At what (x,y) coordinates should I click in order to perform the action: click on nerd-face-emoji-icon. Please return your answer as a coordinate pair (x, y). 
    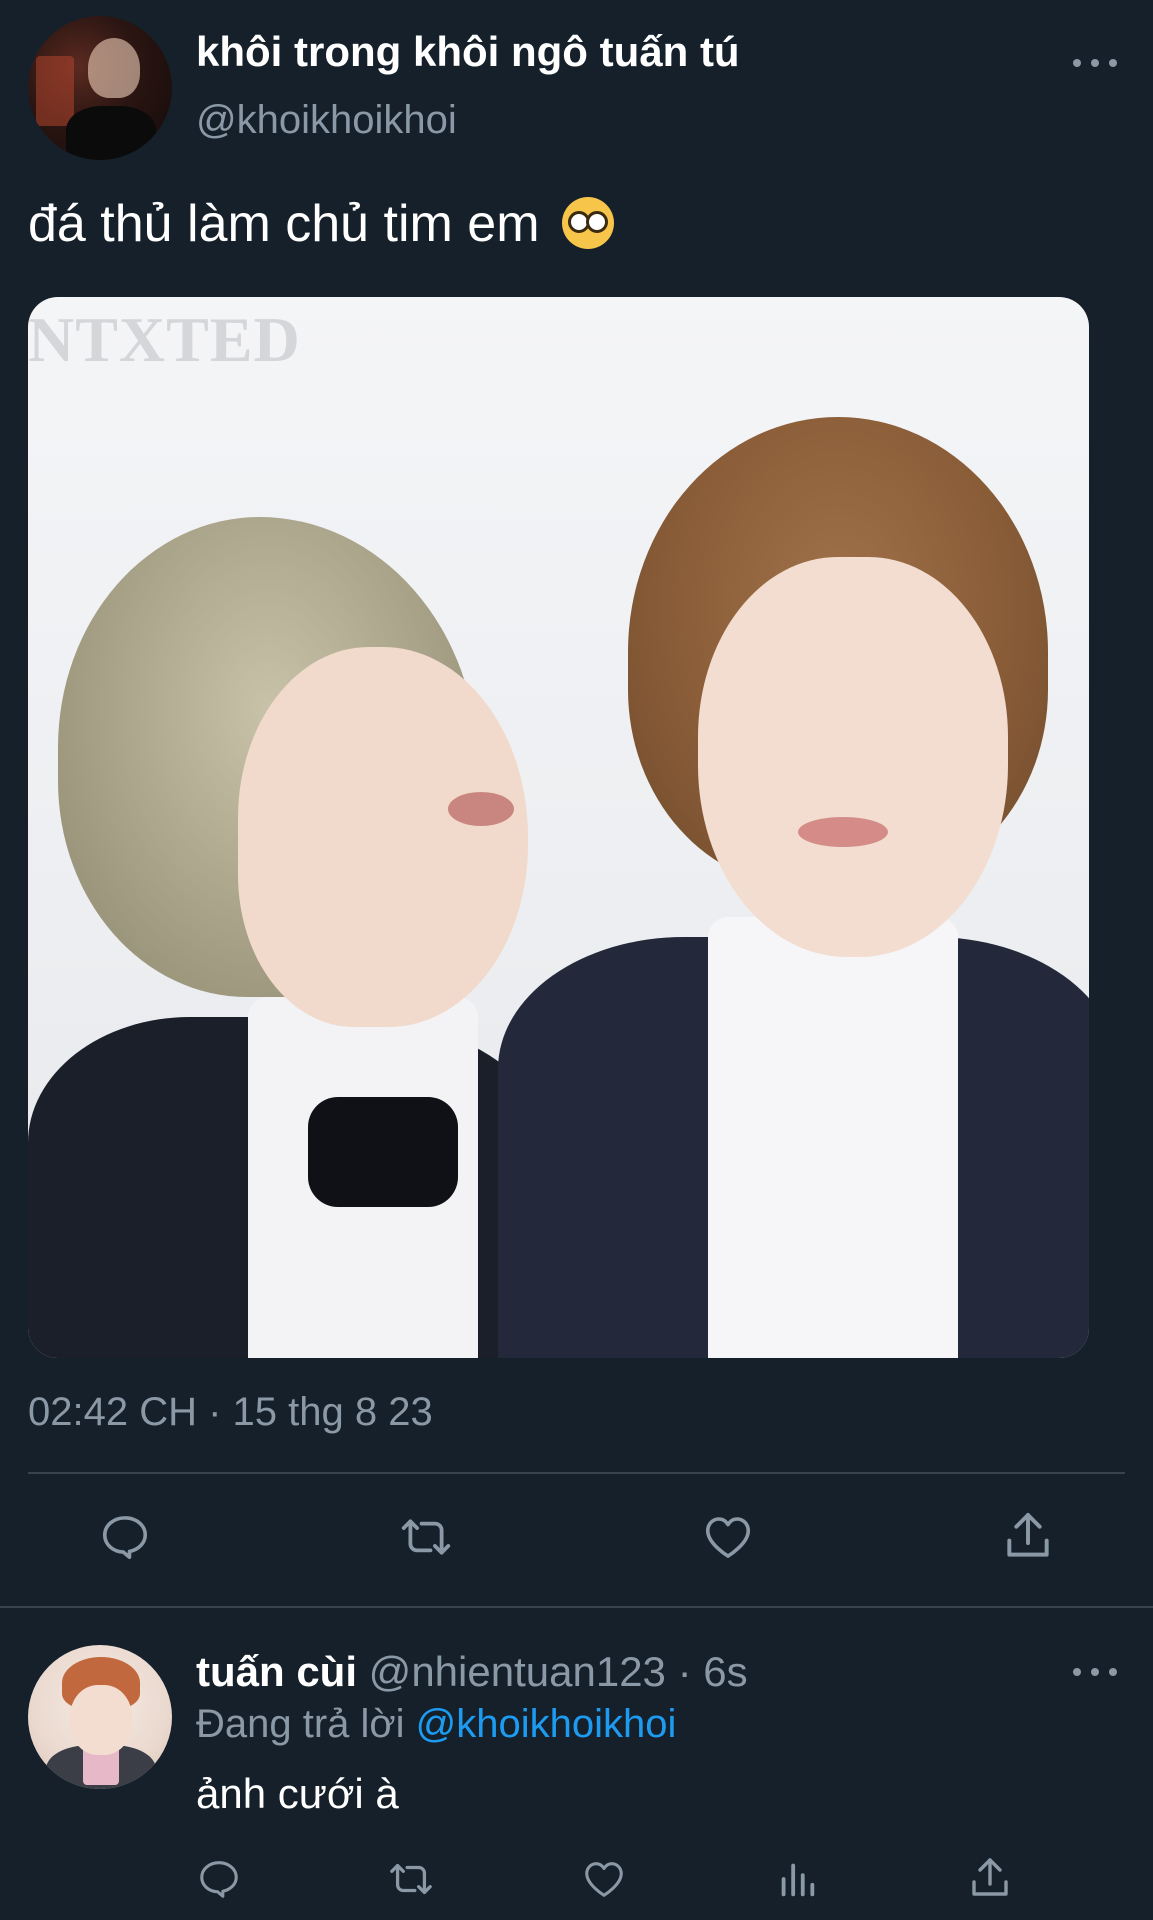
    Looking at the image, I should click on (588, 223).